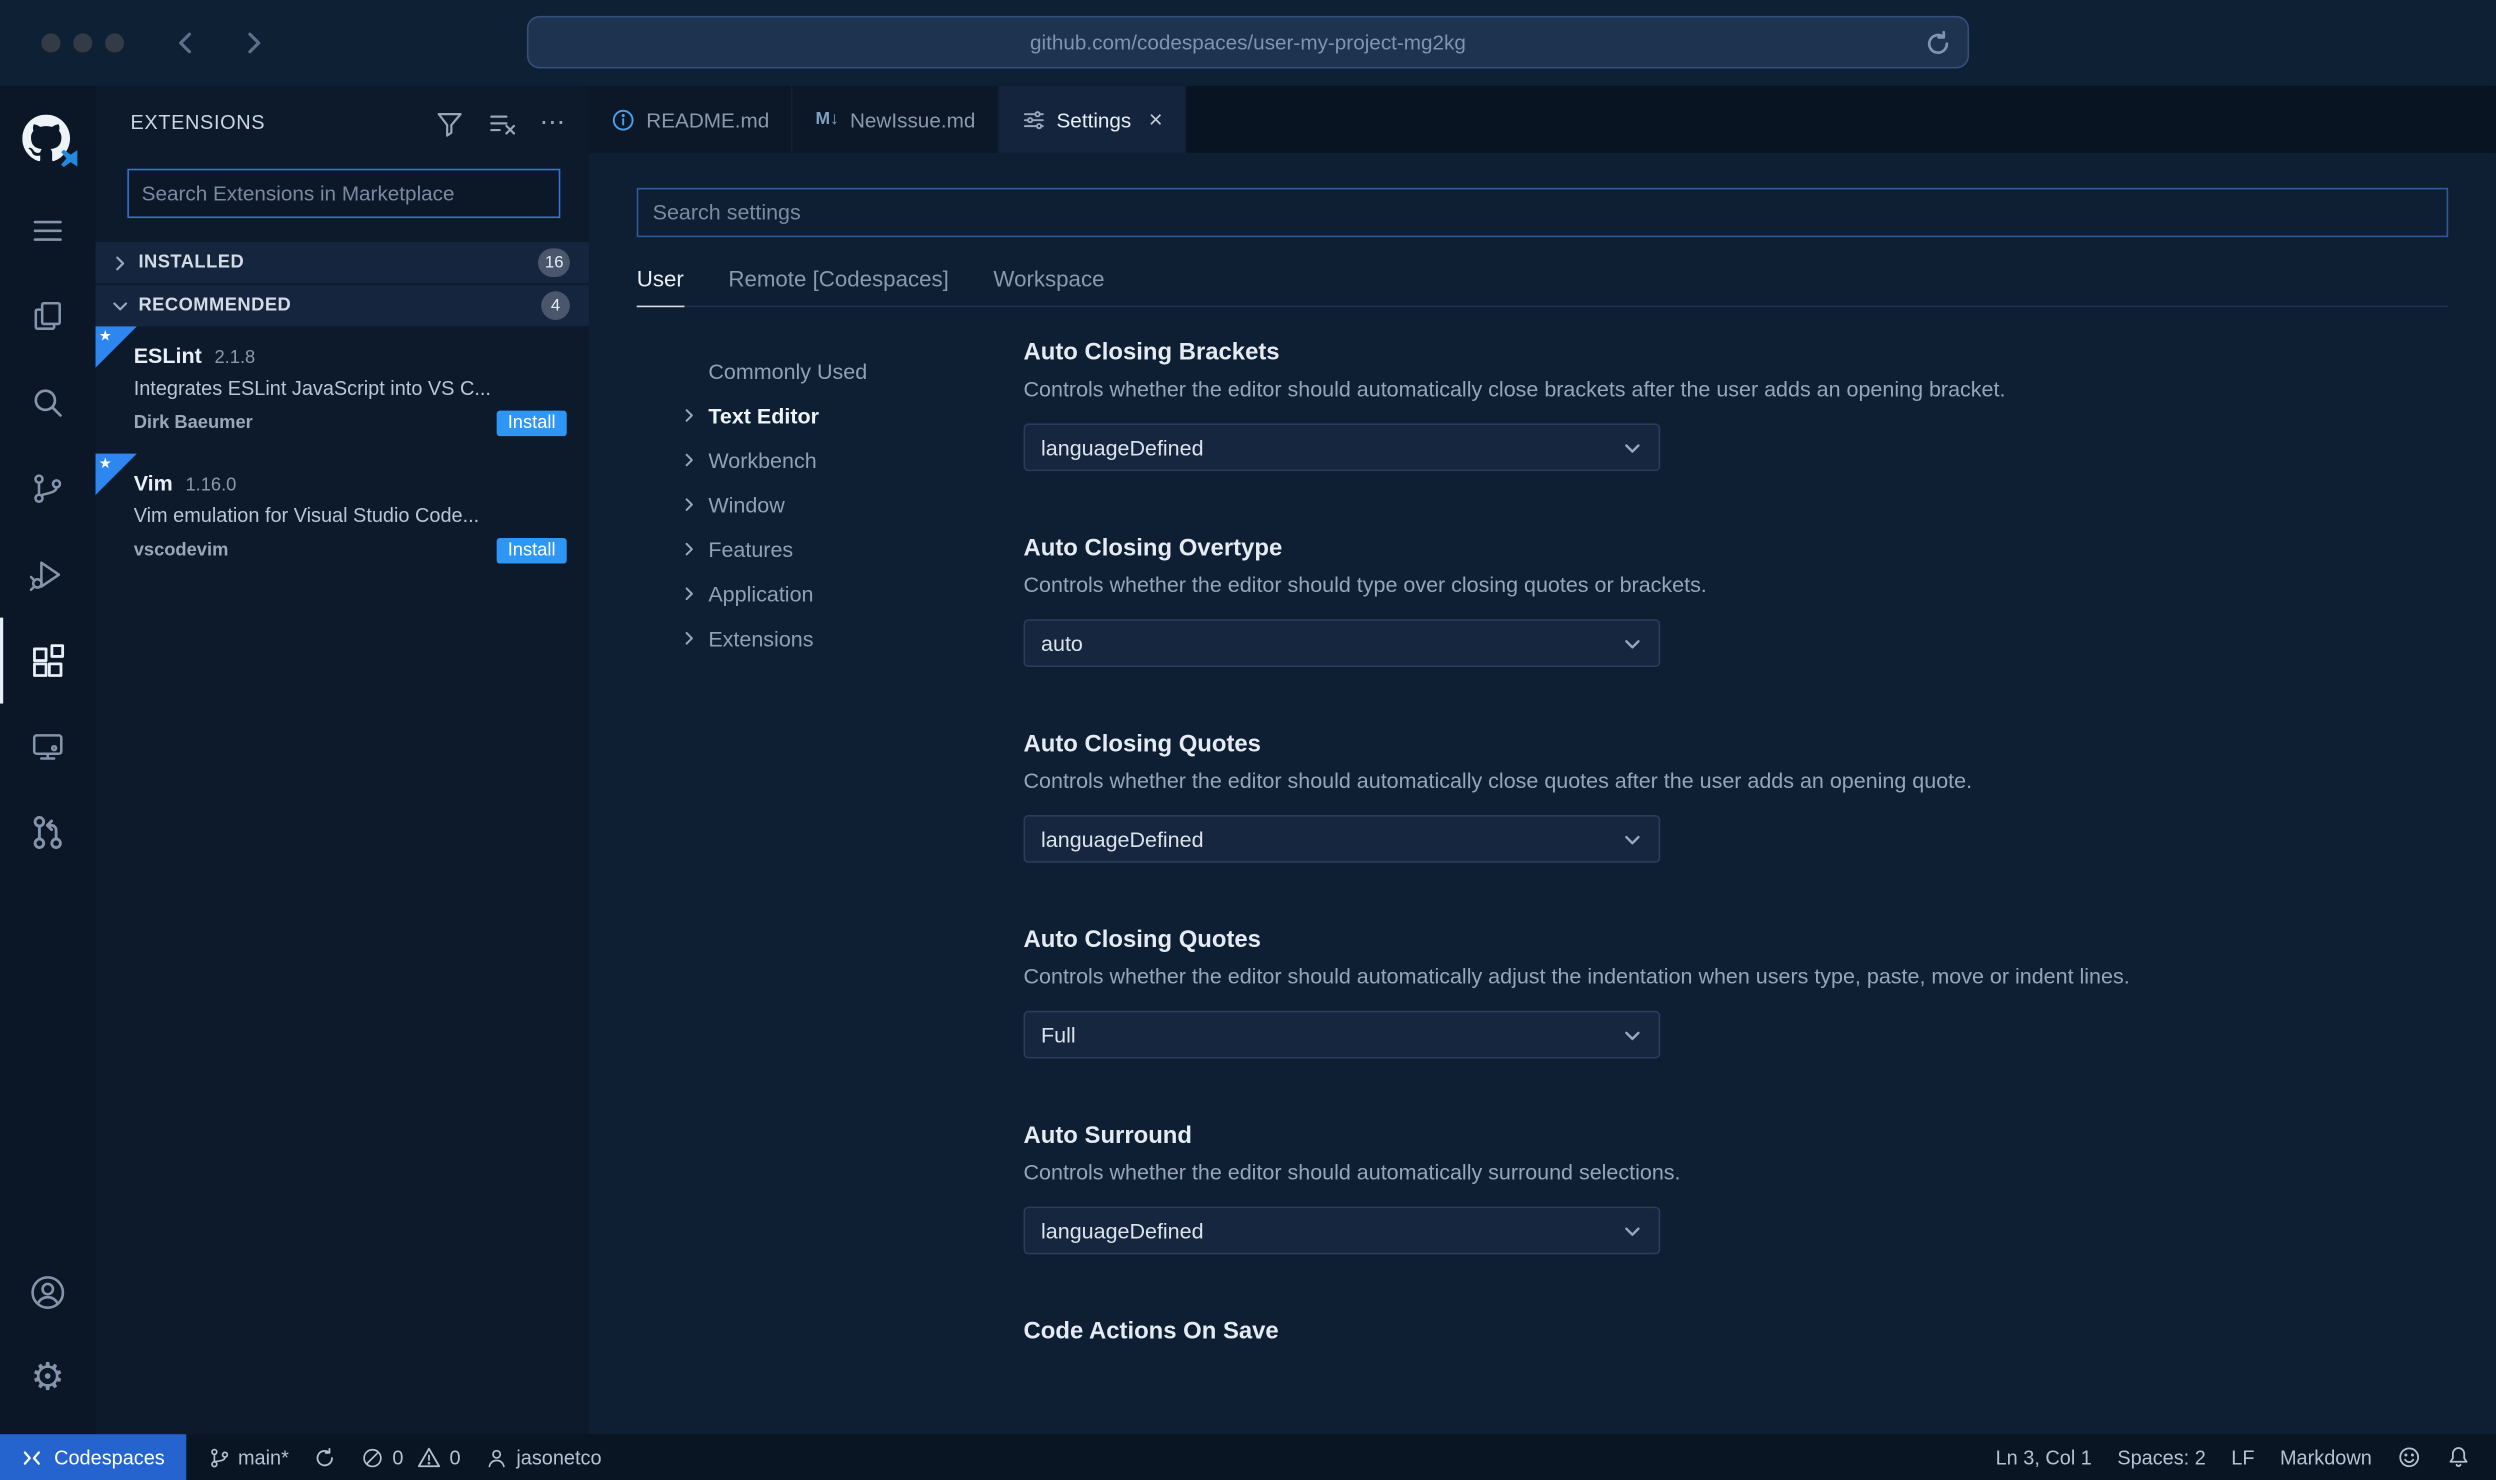  What do you see at coordinates (852, 460) in the screenshot?
I see `toc-item-workbench: Workbench` at bounding box center [852, 460].